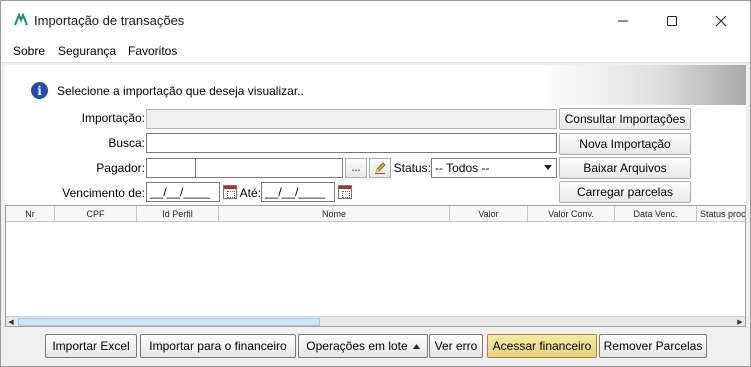  What do you see at coordinates (740, 322) in the screenshot?
I see `scroll-right-icon: ▶` at bounding box center [740, 322].